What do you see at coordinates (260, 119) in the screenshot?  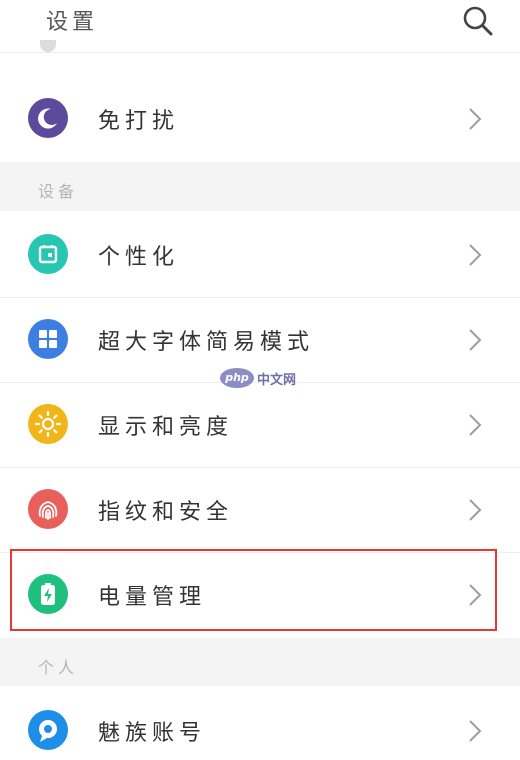 I see `settings-row-dnd: 免打扰` at bounding box center [260, 119].